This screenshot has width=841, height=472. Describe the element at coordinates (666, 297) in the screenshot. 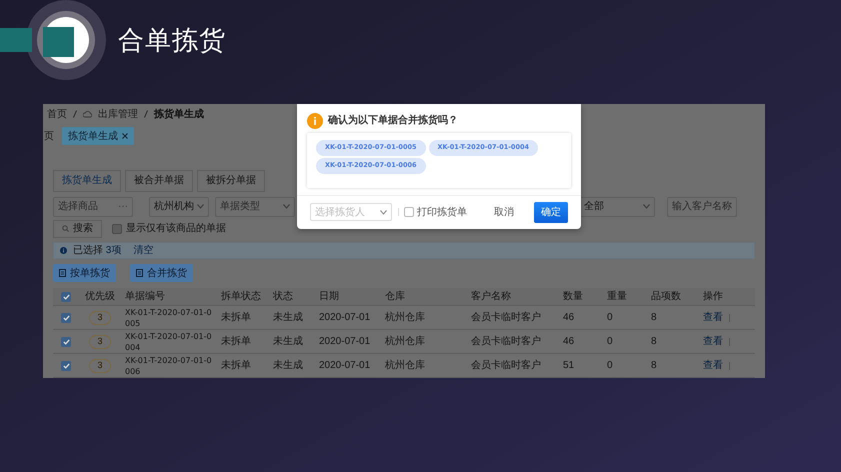

I see `column-header: 品项数` at that location.